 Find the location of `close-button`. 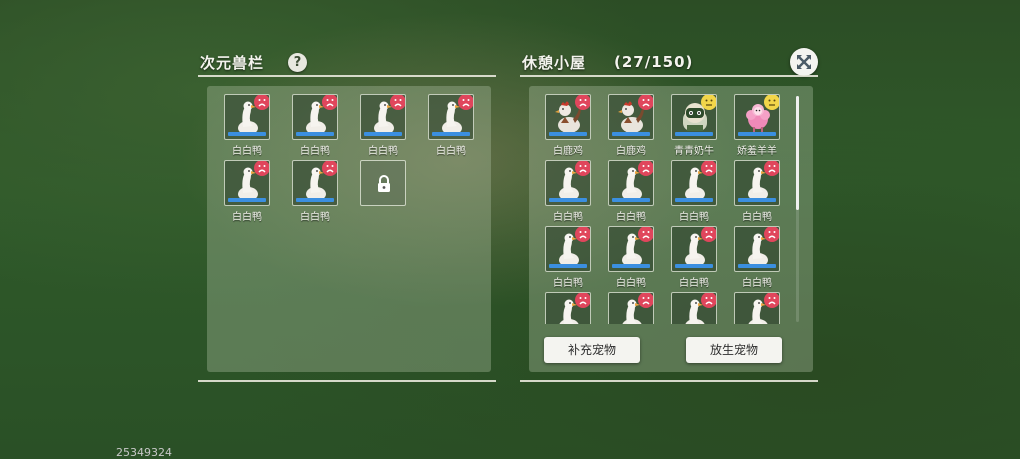

close-button is located at coordinates (804, 62).